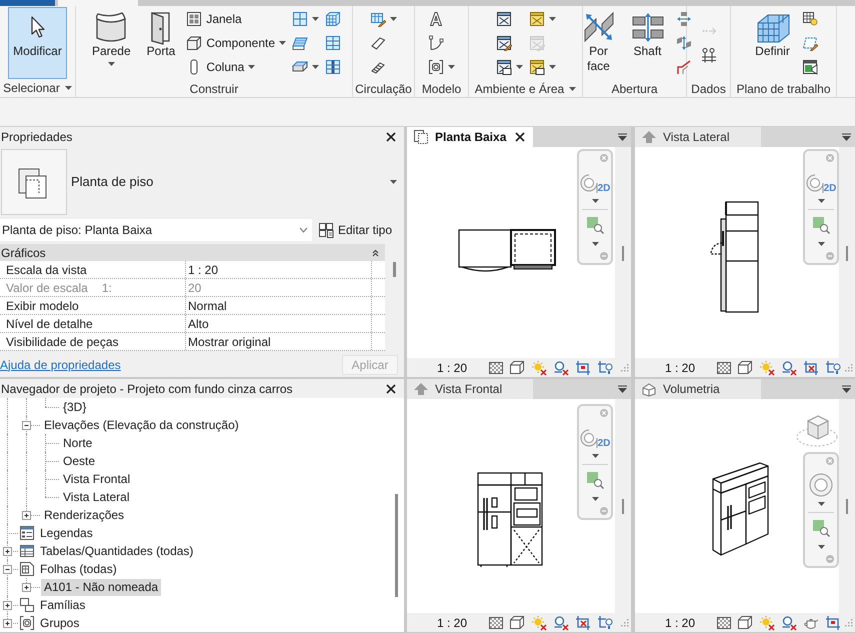 The width and height of the screenshot is (855, 633). I want to click on view-tab: Vista Lateral, so click(698, 137).